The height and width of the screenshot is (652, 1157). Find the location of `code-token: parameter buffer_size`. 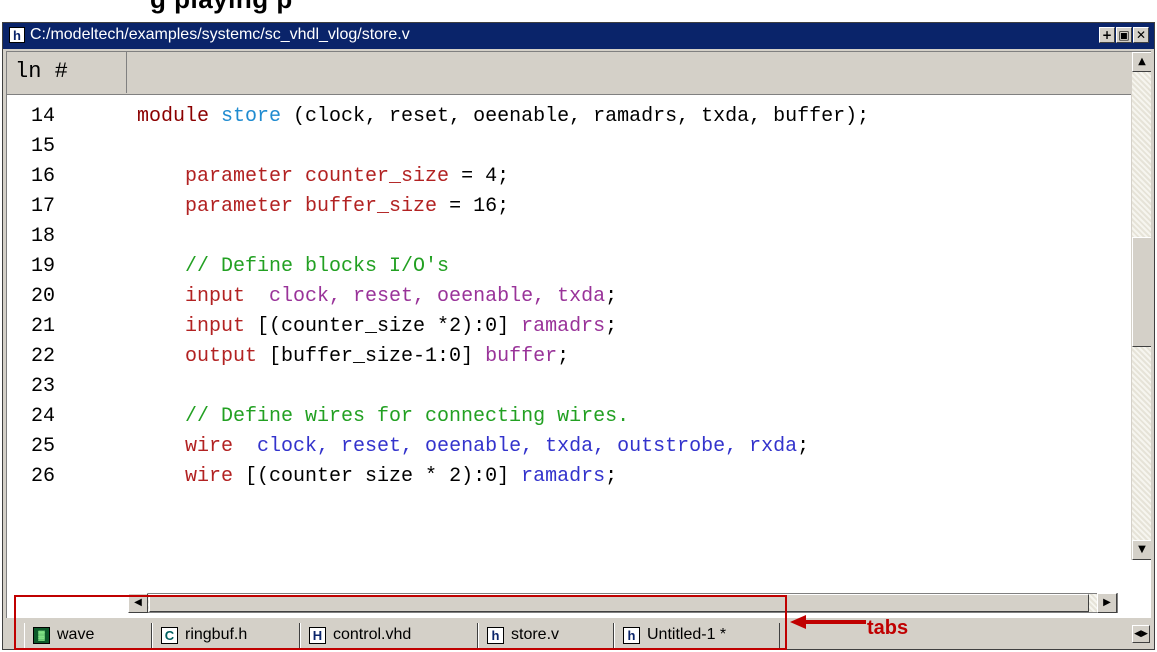

code-token: parameter buffer_size is located at coordinates (287, 206).